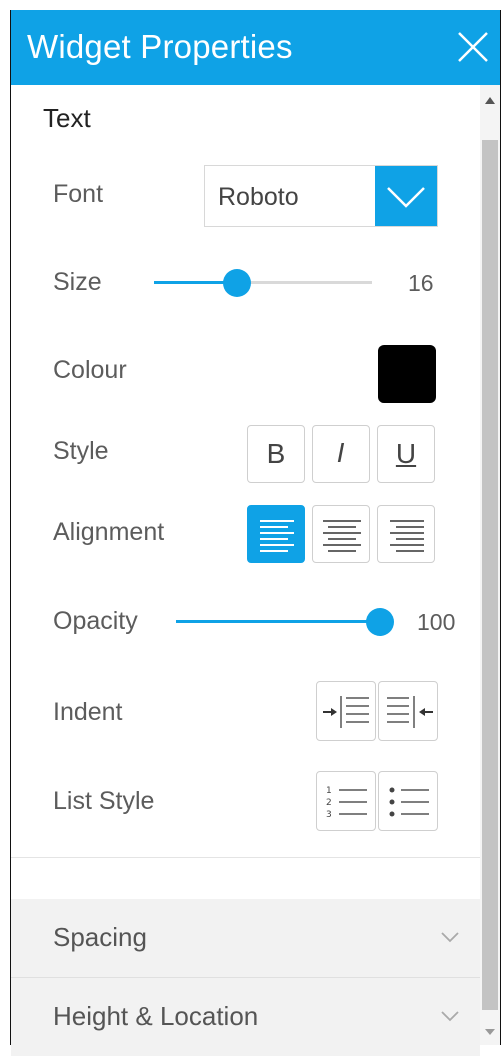  I want to click on italic-button: I, so click(341, 454).